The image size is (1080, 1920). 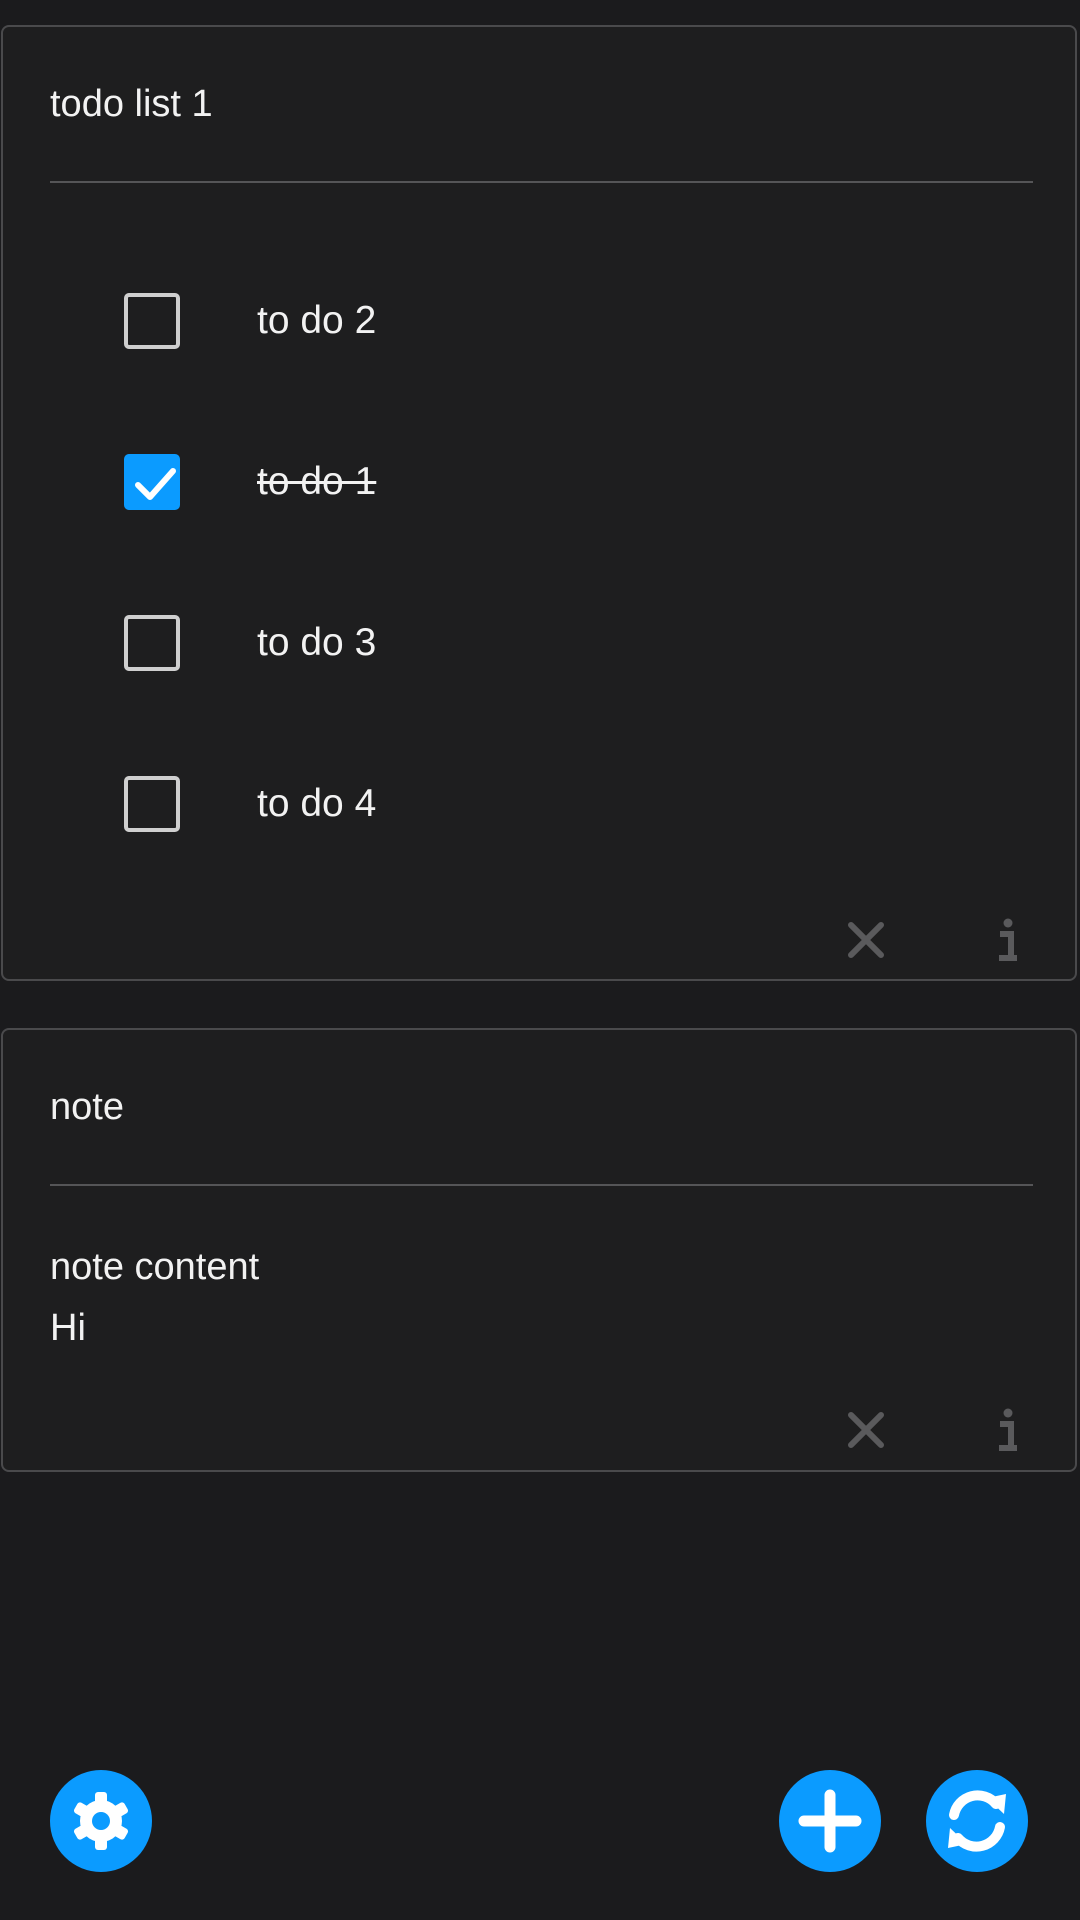 What do you see at coordinates (539, 643) in the screenshot?
I see `todo-item: to do 3` at bounding box center [539, 643].